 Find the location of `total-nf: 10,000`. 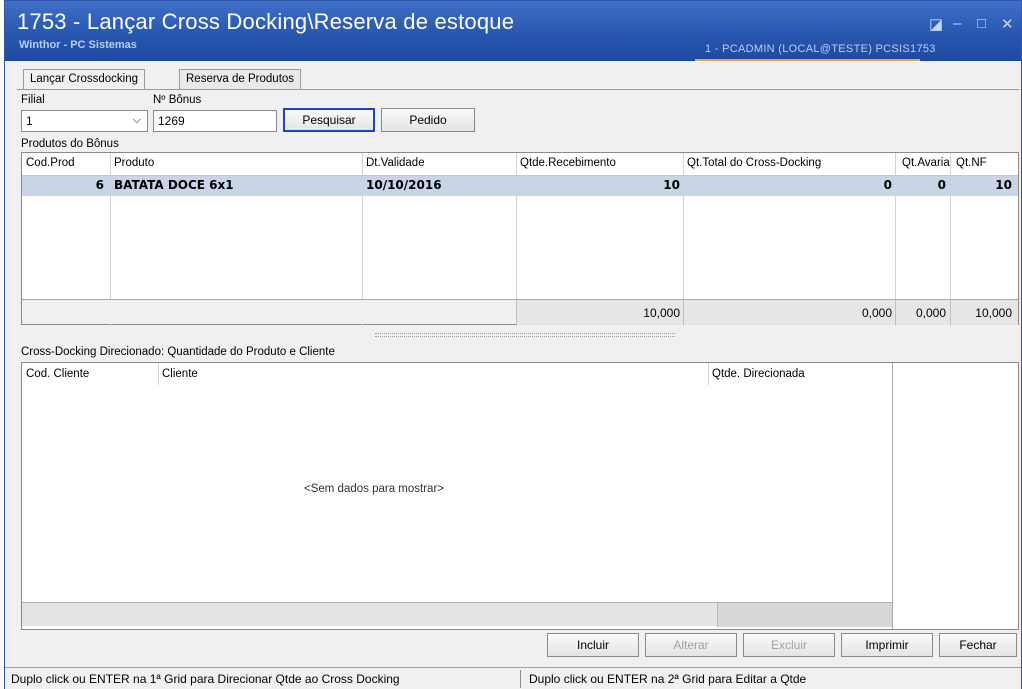

total-nf: 10,000 is located at coordinates (993, 313).